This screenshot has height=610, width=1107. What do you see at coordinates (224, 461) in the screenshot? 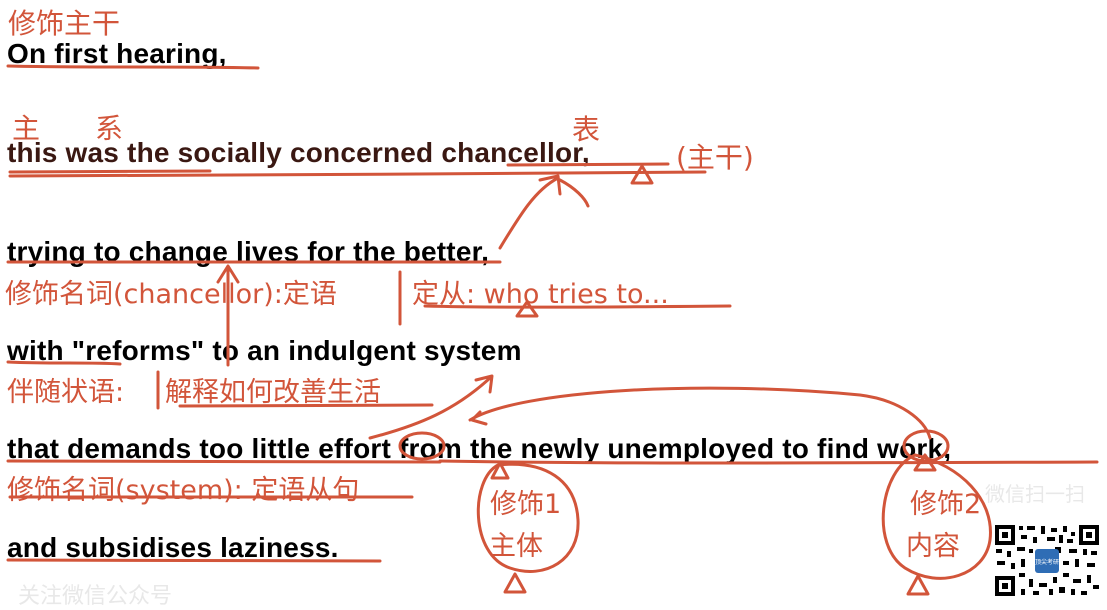
I see `underline-line5` at bounding box center [224, 461].